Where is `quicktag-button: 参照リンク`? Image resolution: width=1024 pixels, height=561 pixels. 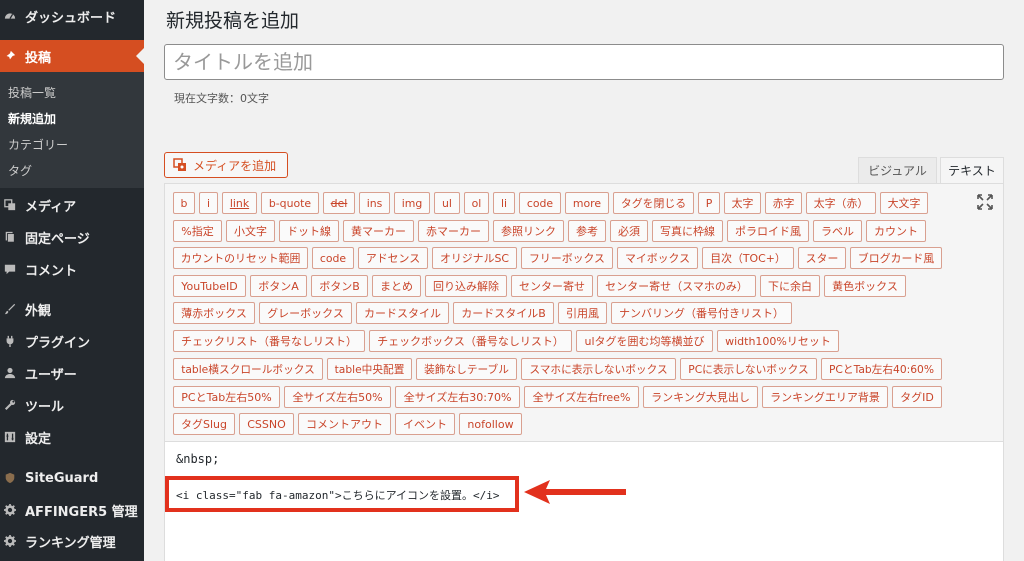
quicktag-button: 参照リンク is located at coordinates (528, 231).